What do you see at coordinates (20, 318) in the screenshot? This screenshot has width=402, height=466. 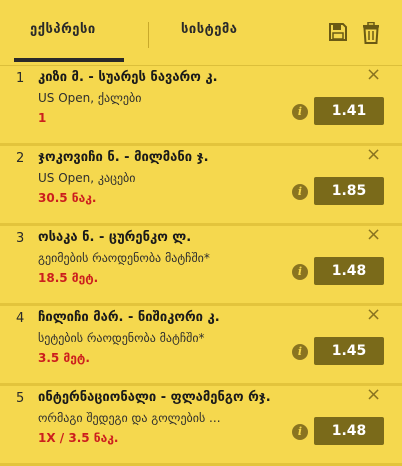 I see `bet-number: 4` at bounding box center [20, 318].